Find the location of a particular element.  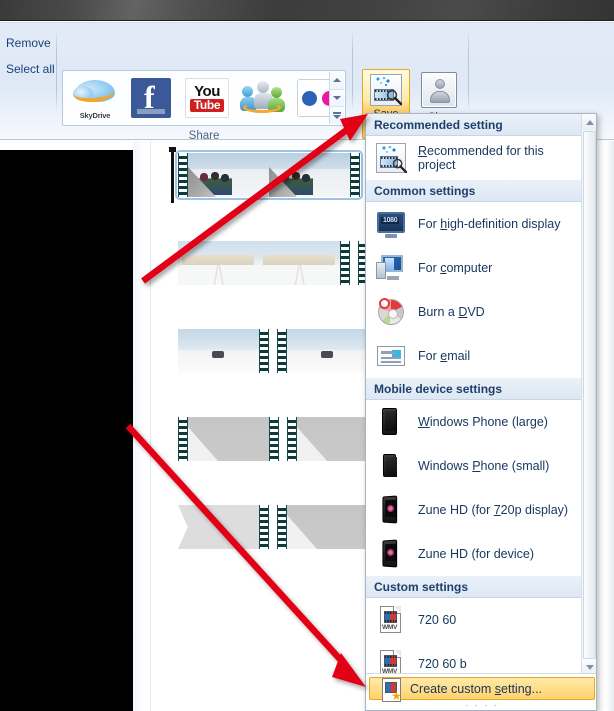

share-item-facebook: f is located at coordinates (151, 98).